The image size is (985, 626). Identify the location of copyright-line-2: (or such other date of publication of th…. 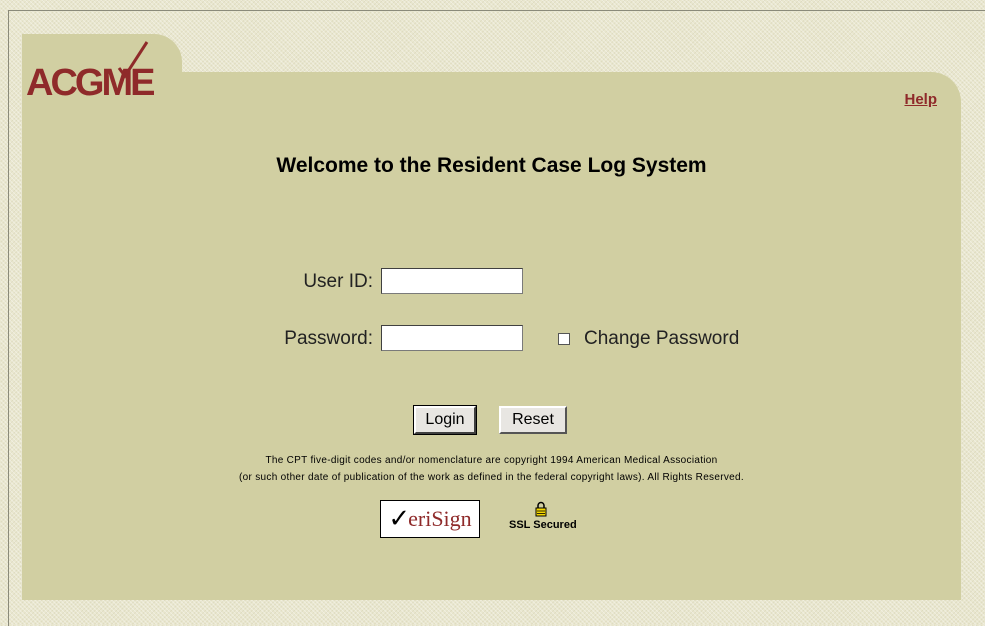
(491, 477).